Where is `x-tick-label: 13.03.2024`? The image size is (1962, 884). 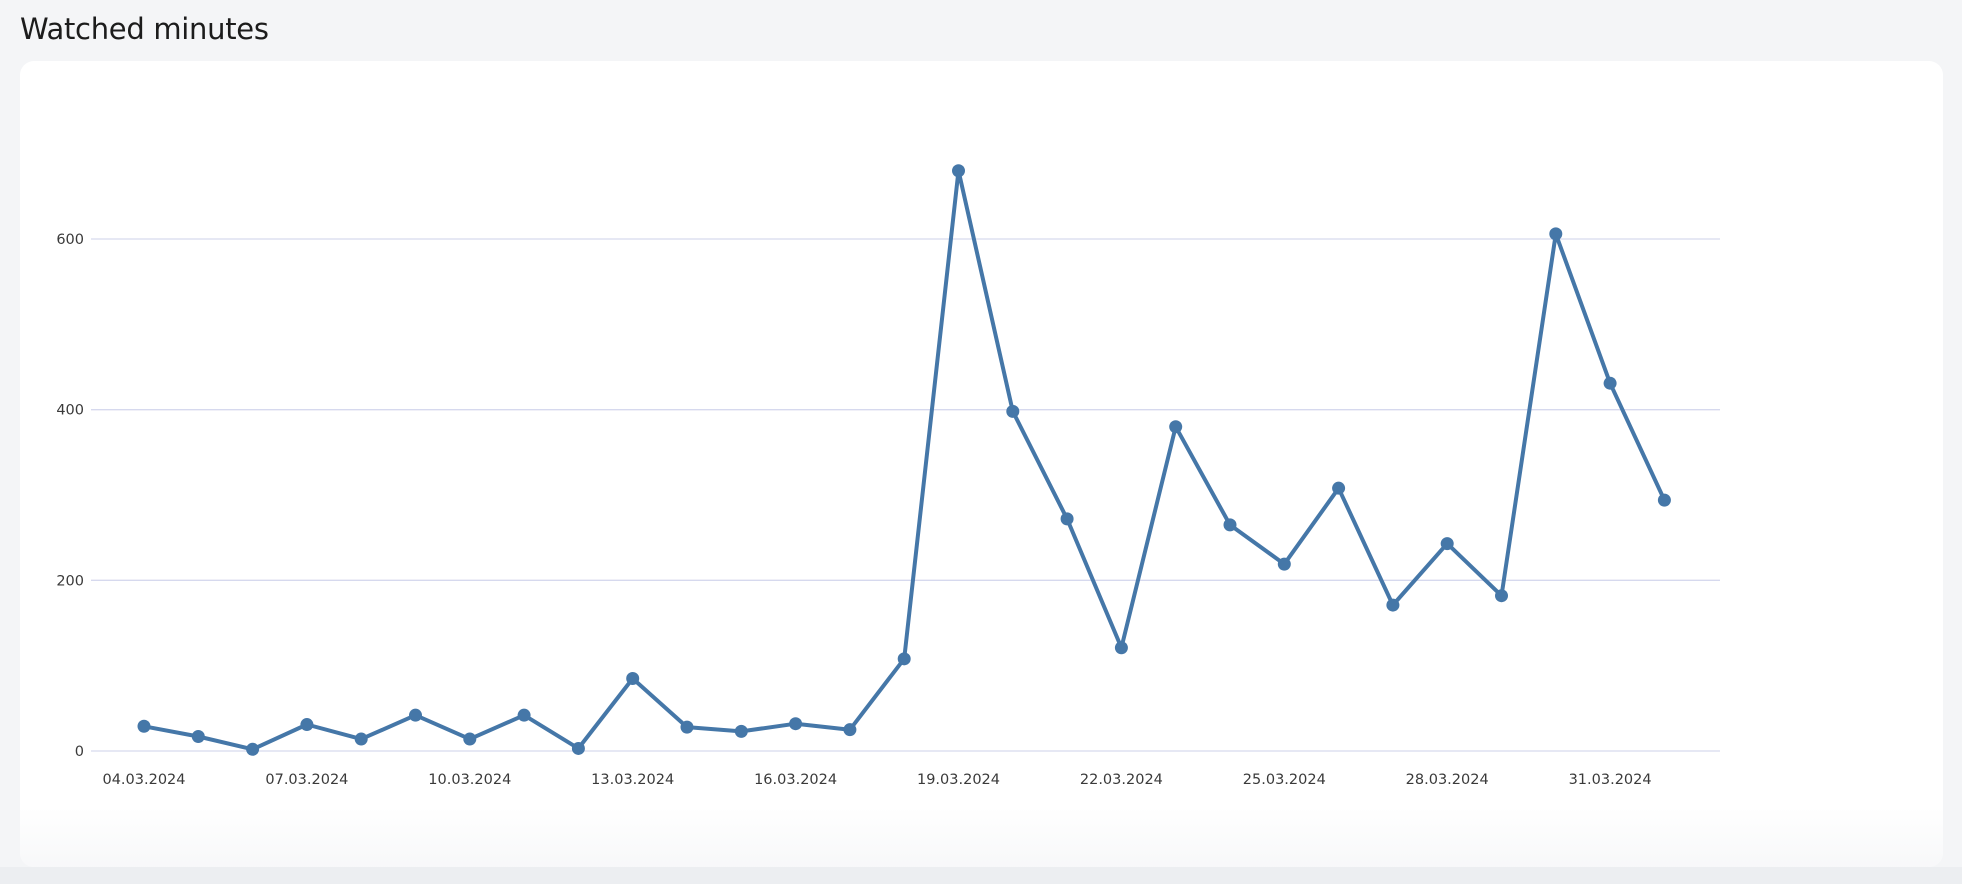 x-tick-label: 13.03.2024 is located at coordinates (632, 780).